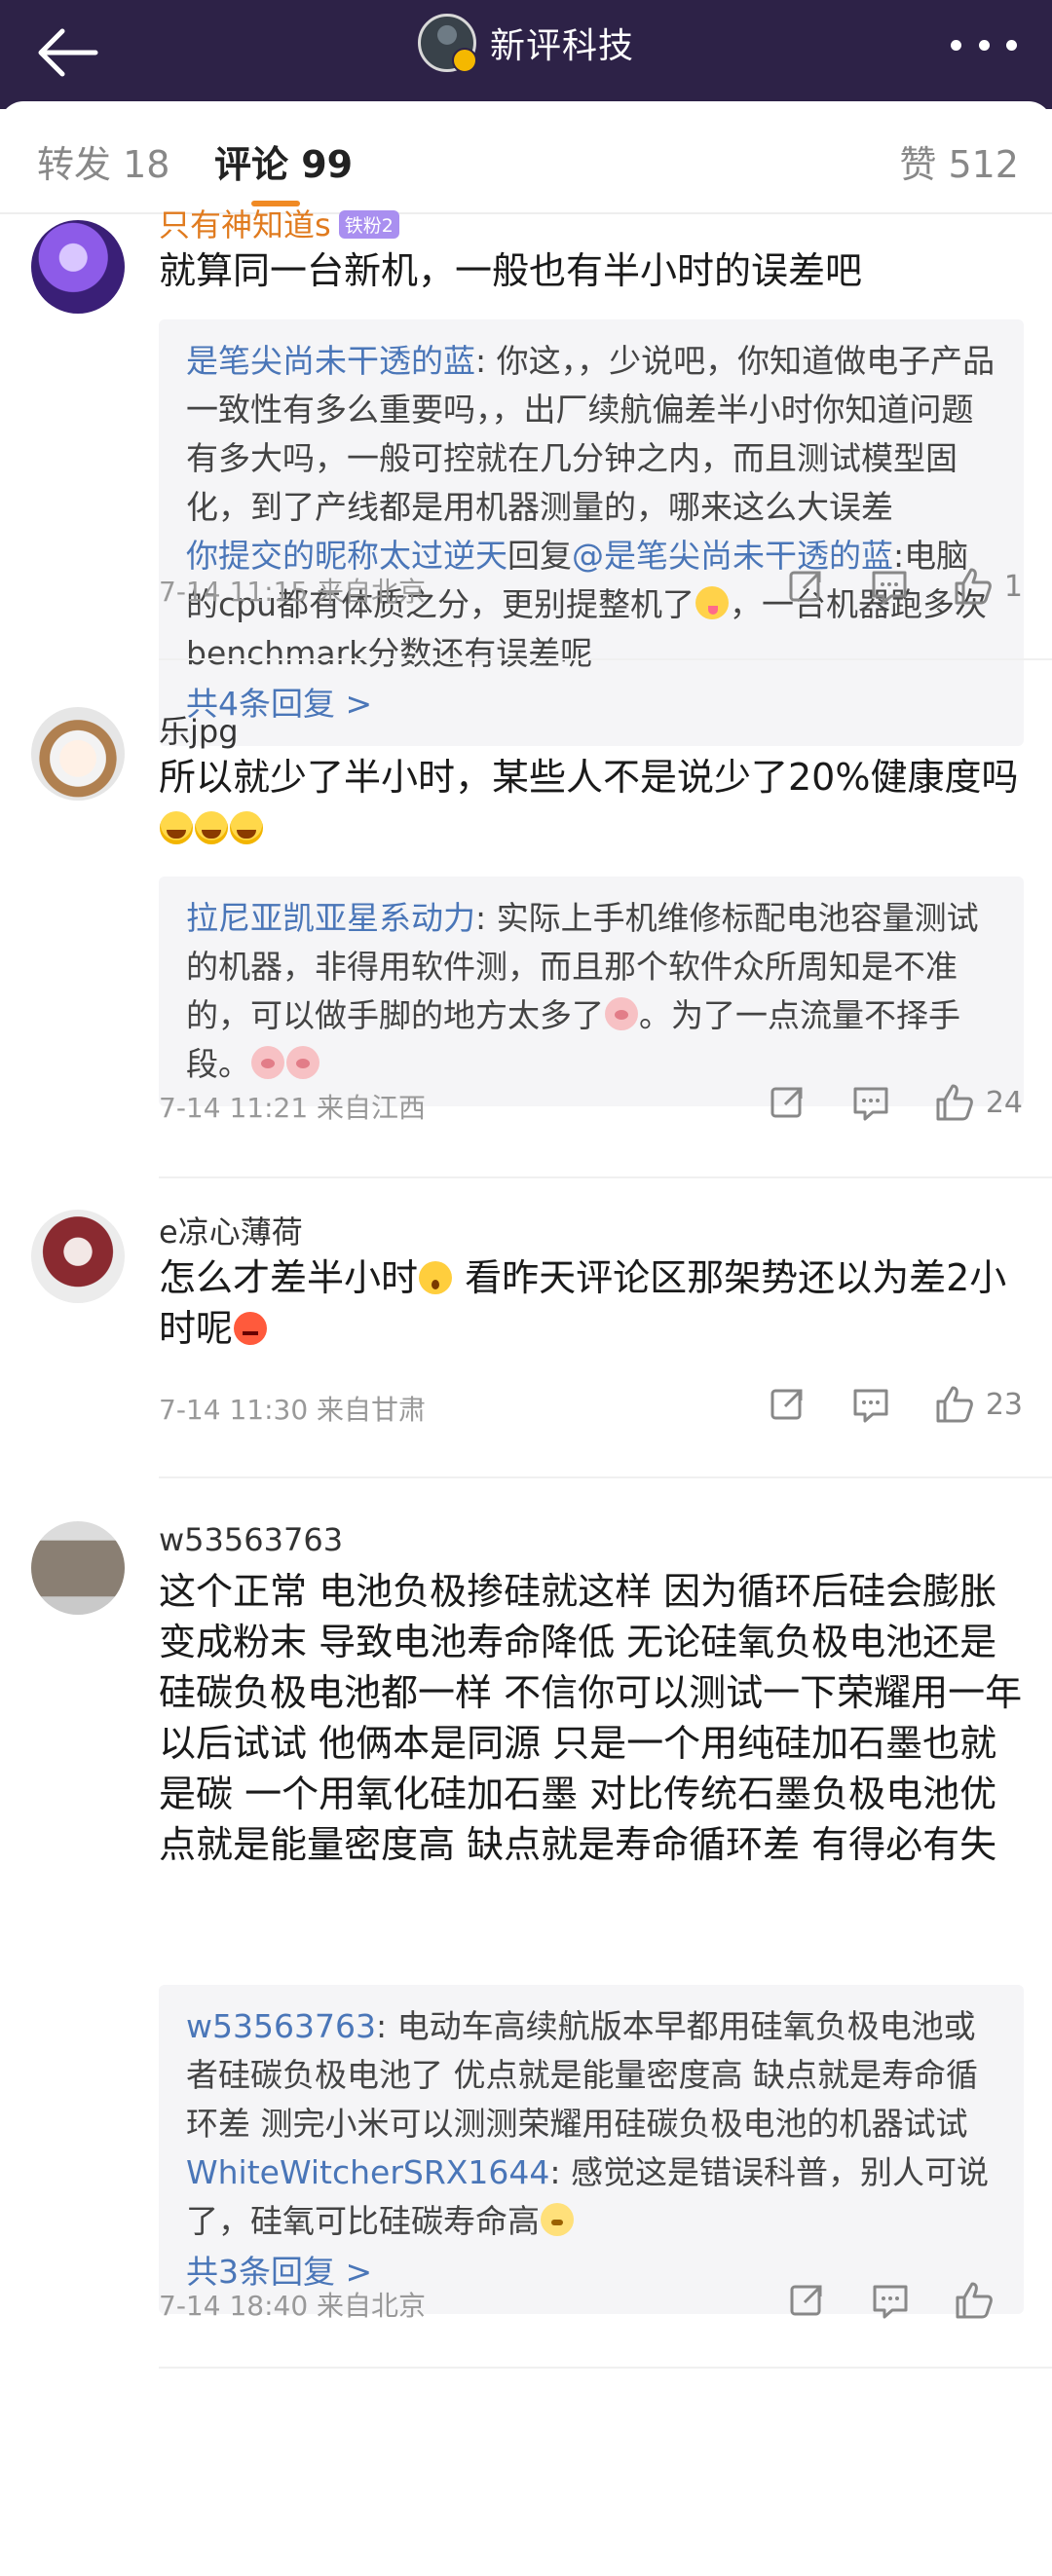  I want to click on account-avatar, so click(447, 43).